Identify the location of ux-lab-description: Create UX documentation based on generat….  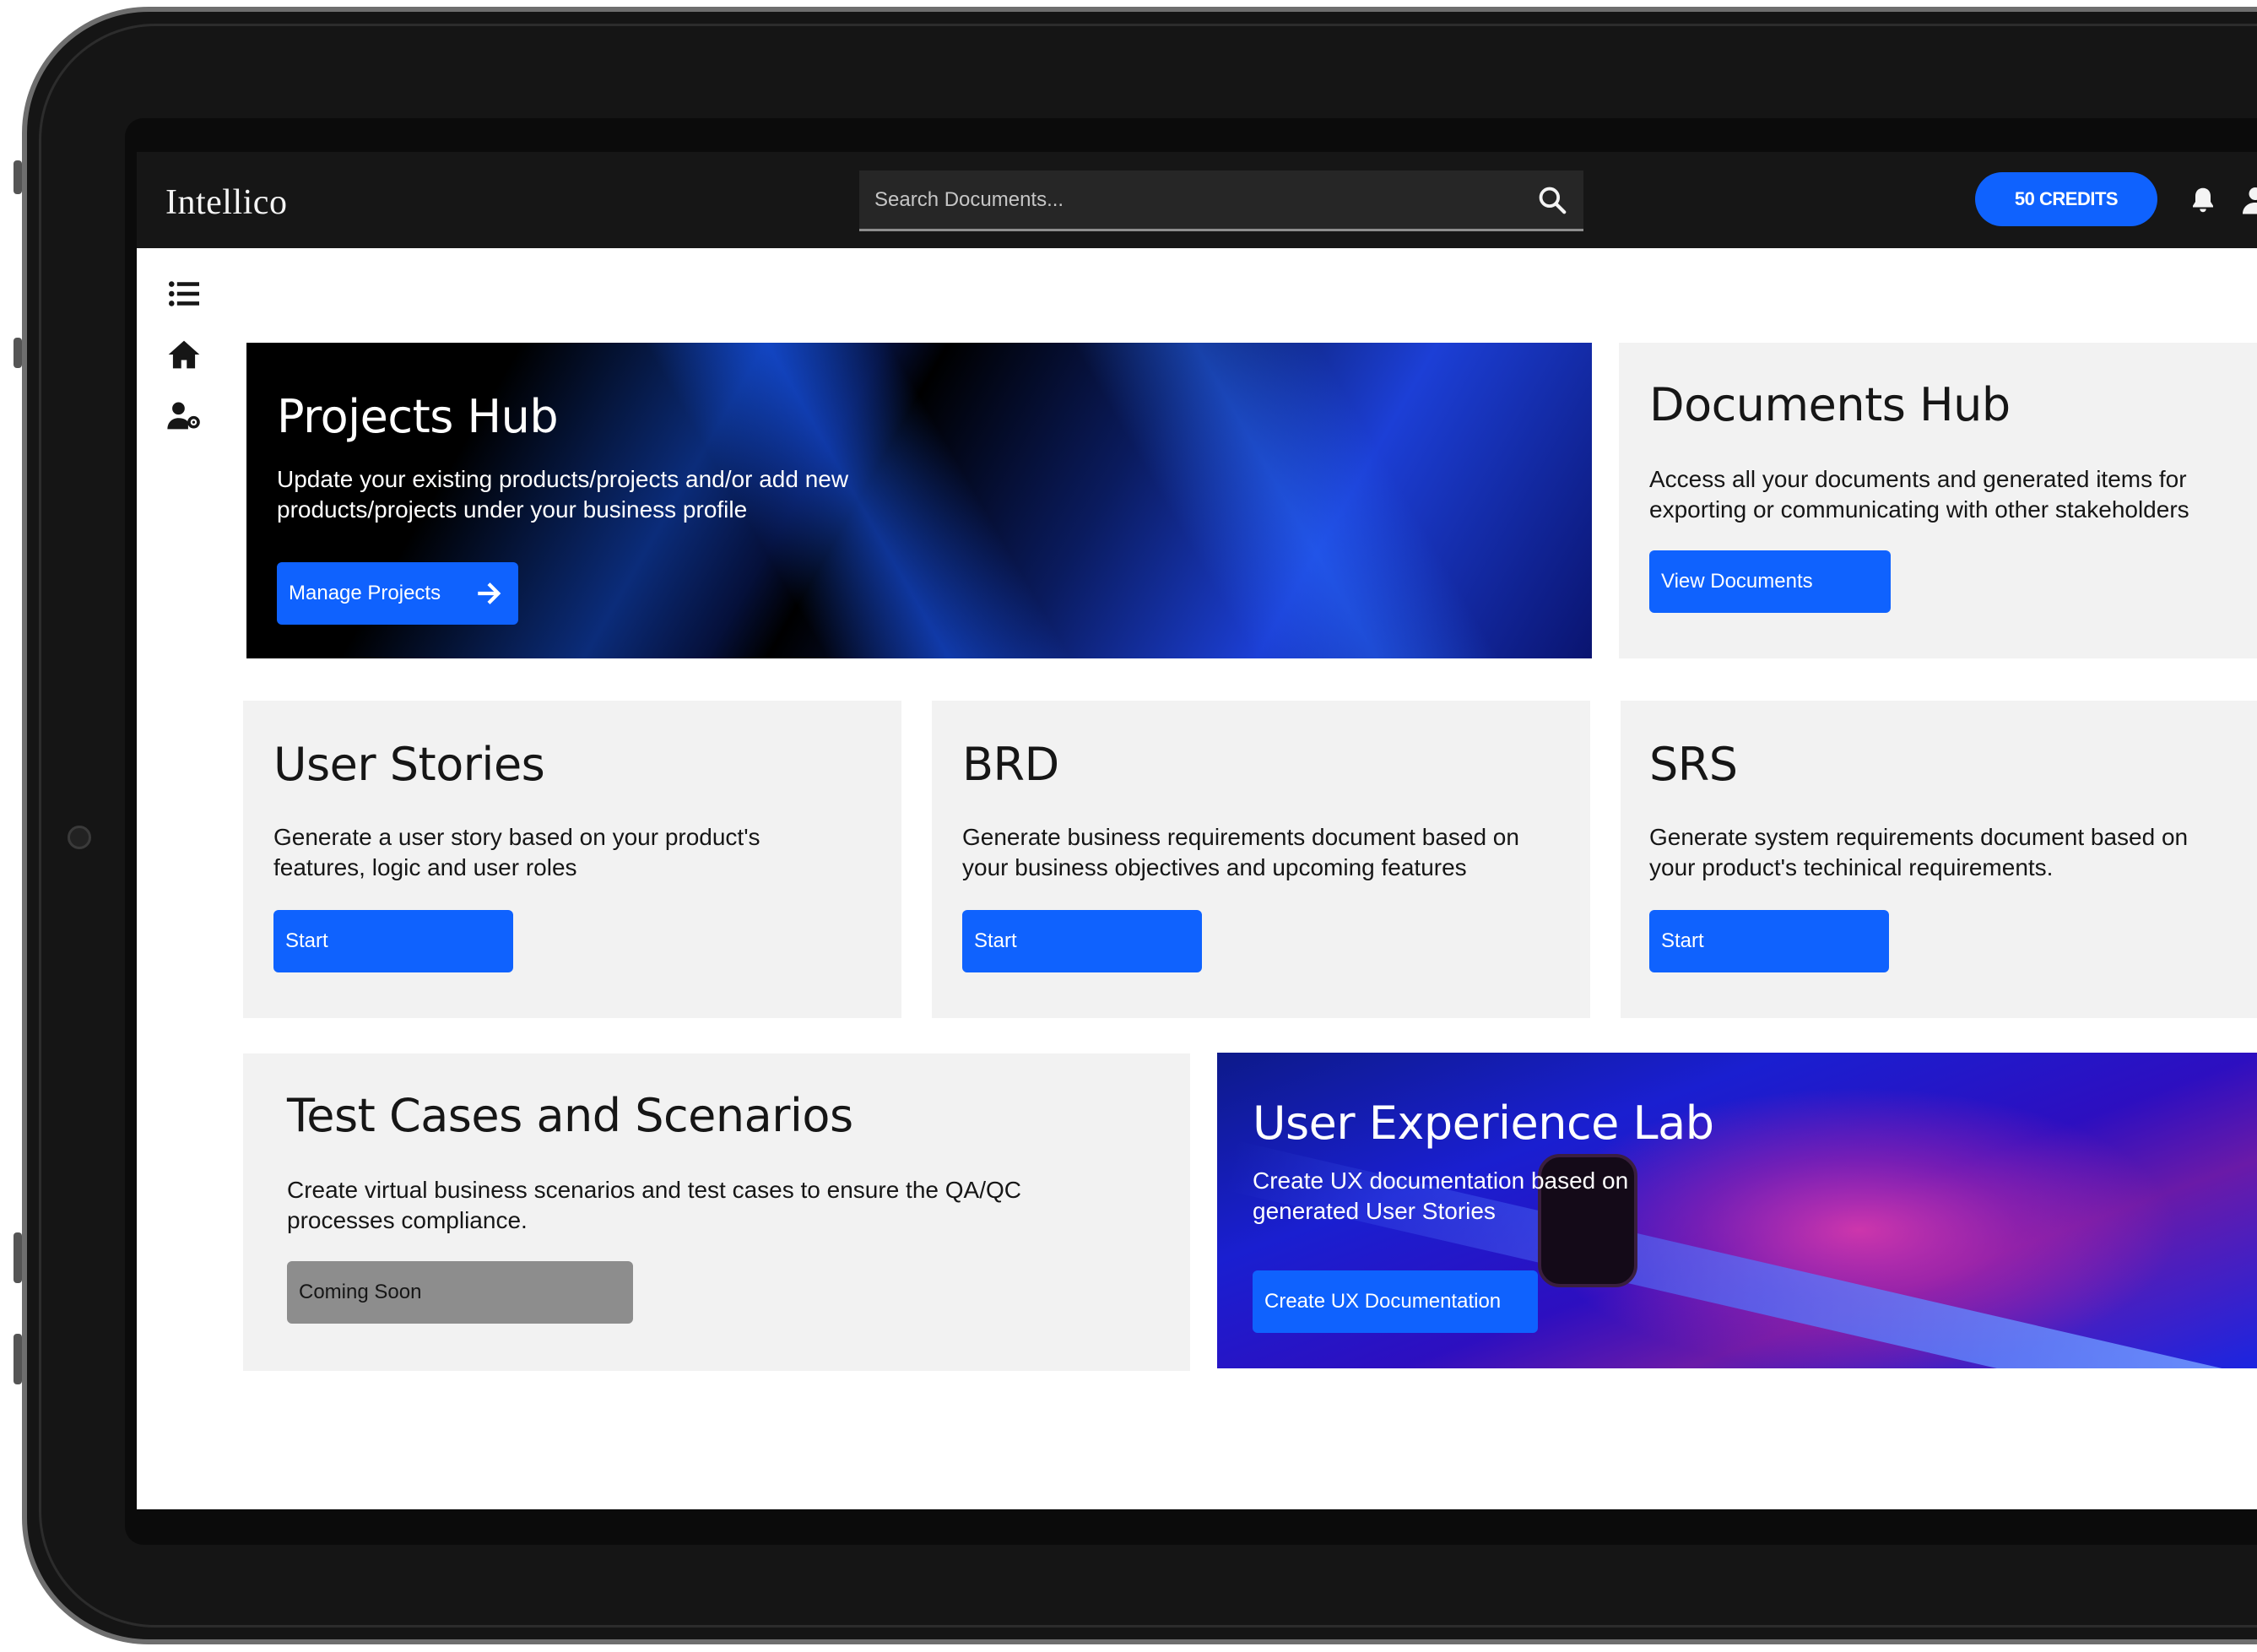
(1441, 1196).